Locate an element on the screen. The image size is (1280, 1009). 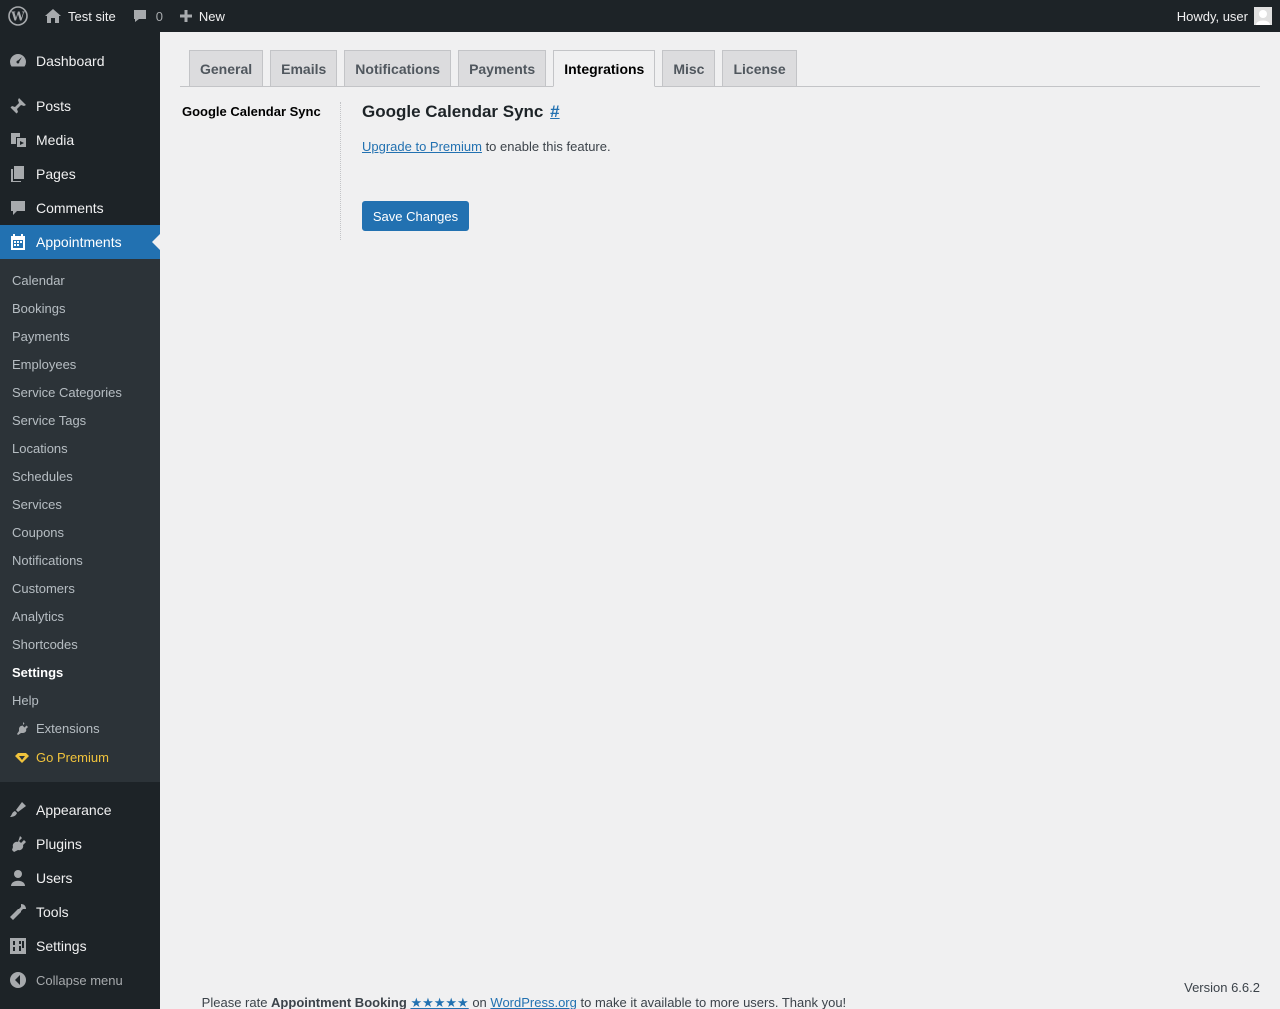
plugin-name: Appointment Booking is located at coordinates (339, 1002).